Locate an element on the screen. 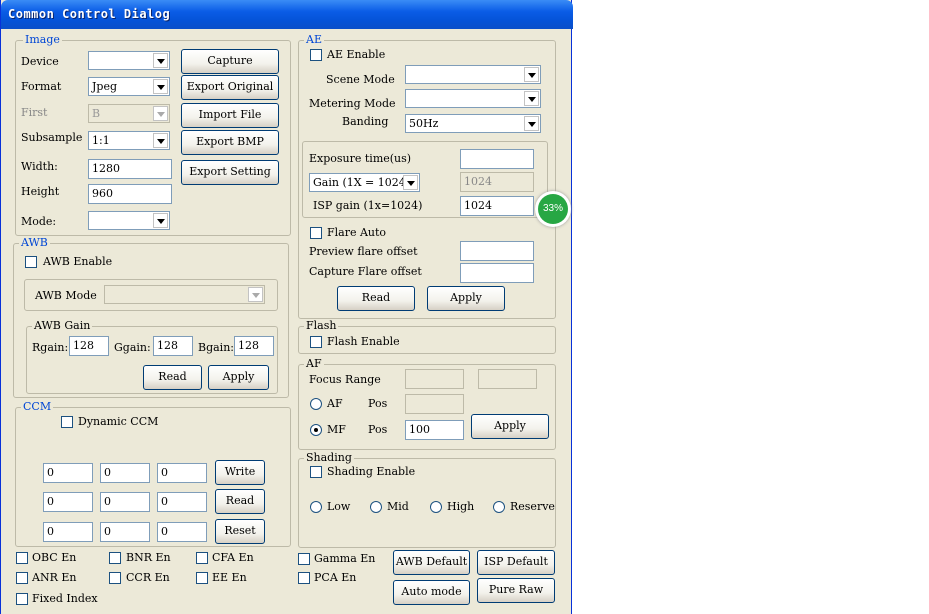 The height and width of the screenshot is (614, 929). device-select is located at coordinates (129, 60).